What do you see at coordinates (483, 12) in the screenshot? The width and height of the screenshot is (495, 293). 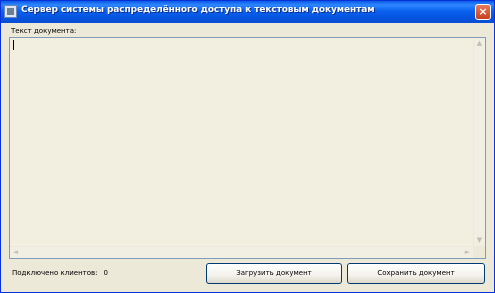 I see `close-button: ×` at bounding box center [483, 12].